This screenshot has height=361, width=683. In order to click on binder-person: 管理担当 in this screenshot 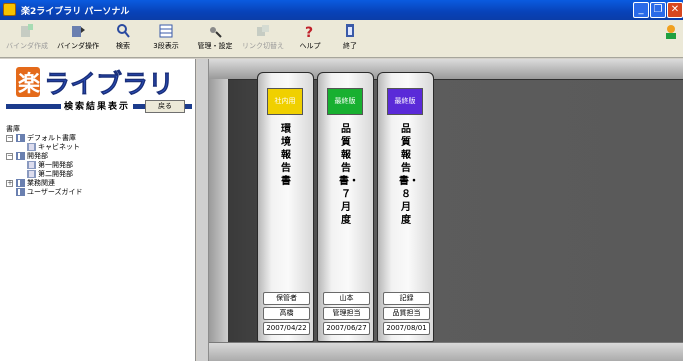, I will do `click(346, 313)`.